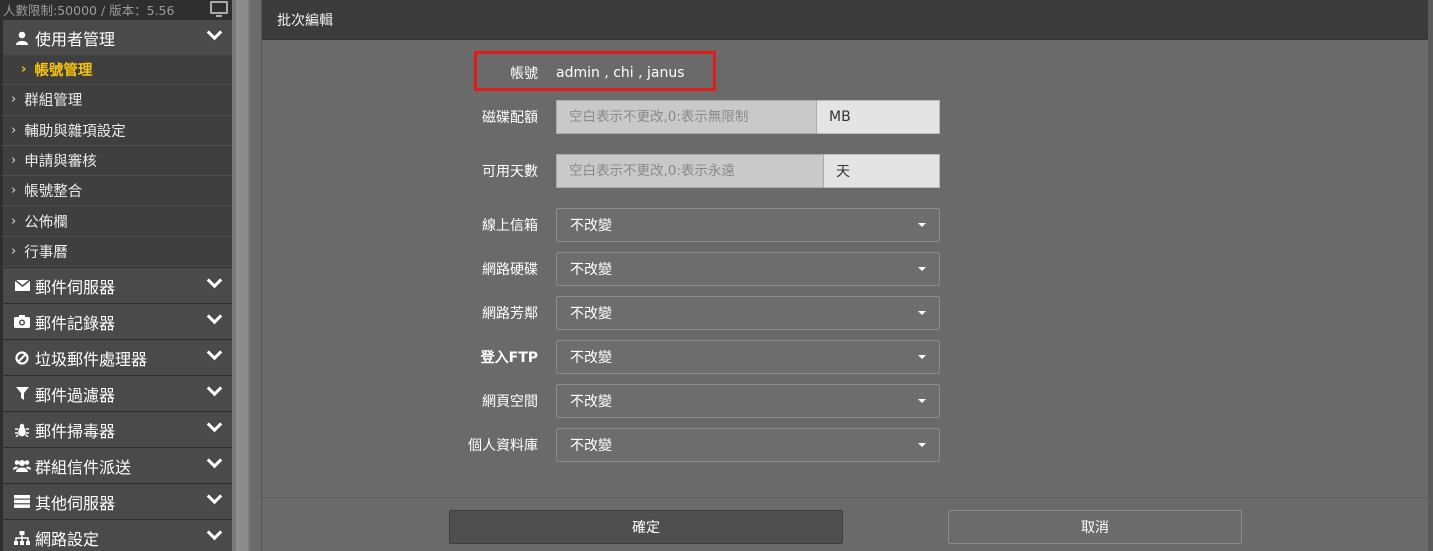 The height and width of the screenshot is (551, 1433). What do you see at coordinates (686, 117) in the screenshot?
I see `quota-input` at bounding box center [686, 117].